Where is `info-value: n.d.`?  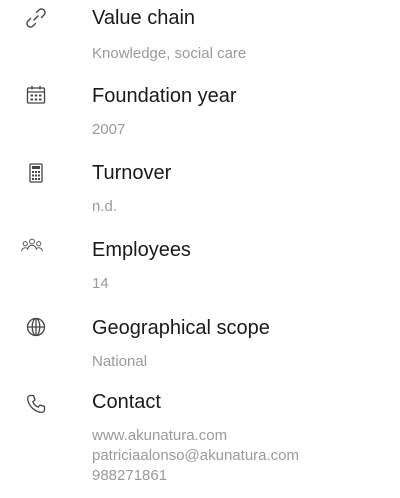 info-value: n.d. is located at coordinates (105, 206).